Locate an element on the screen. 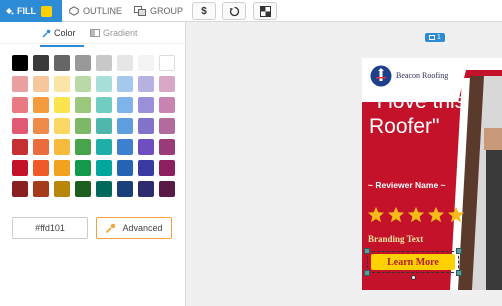  page-icon is located at coordinates (432, 37).